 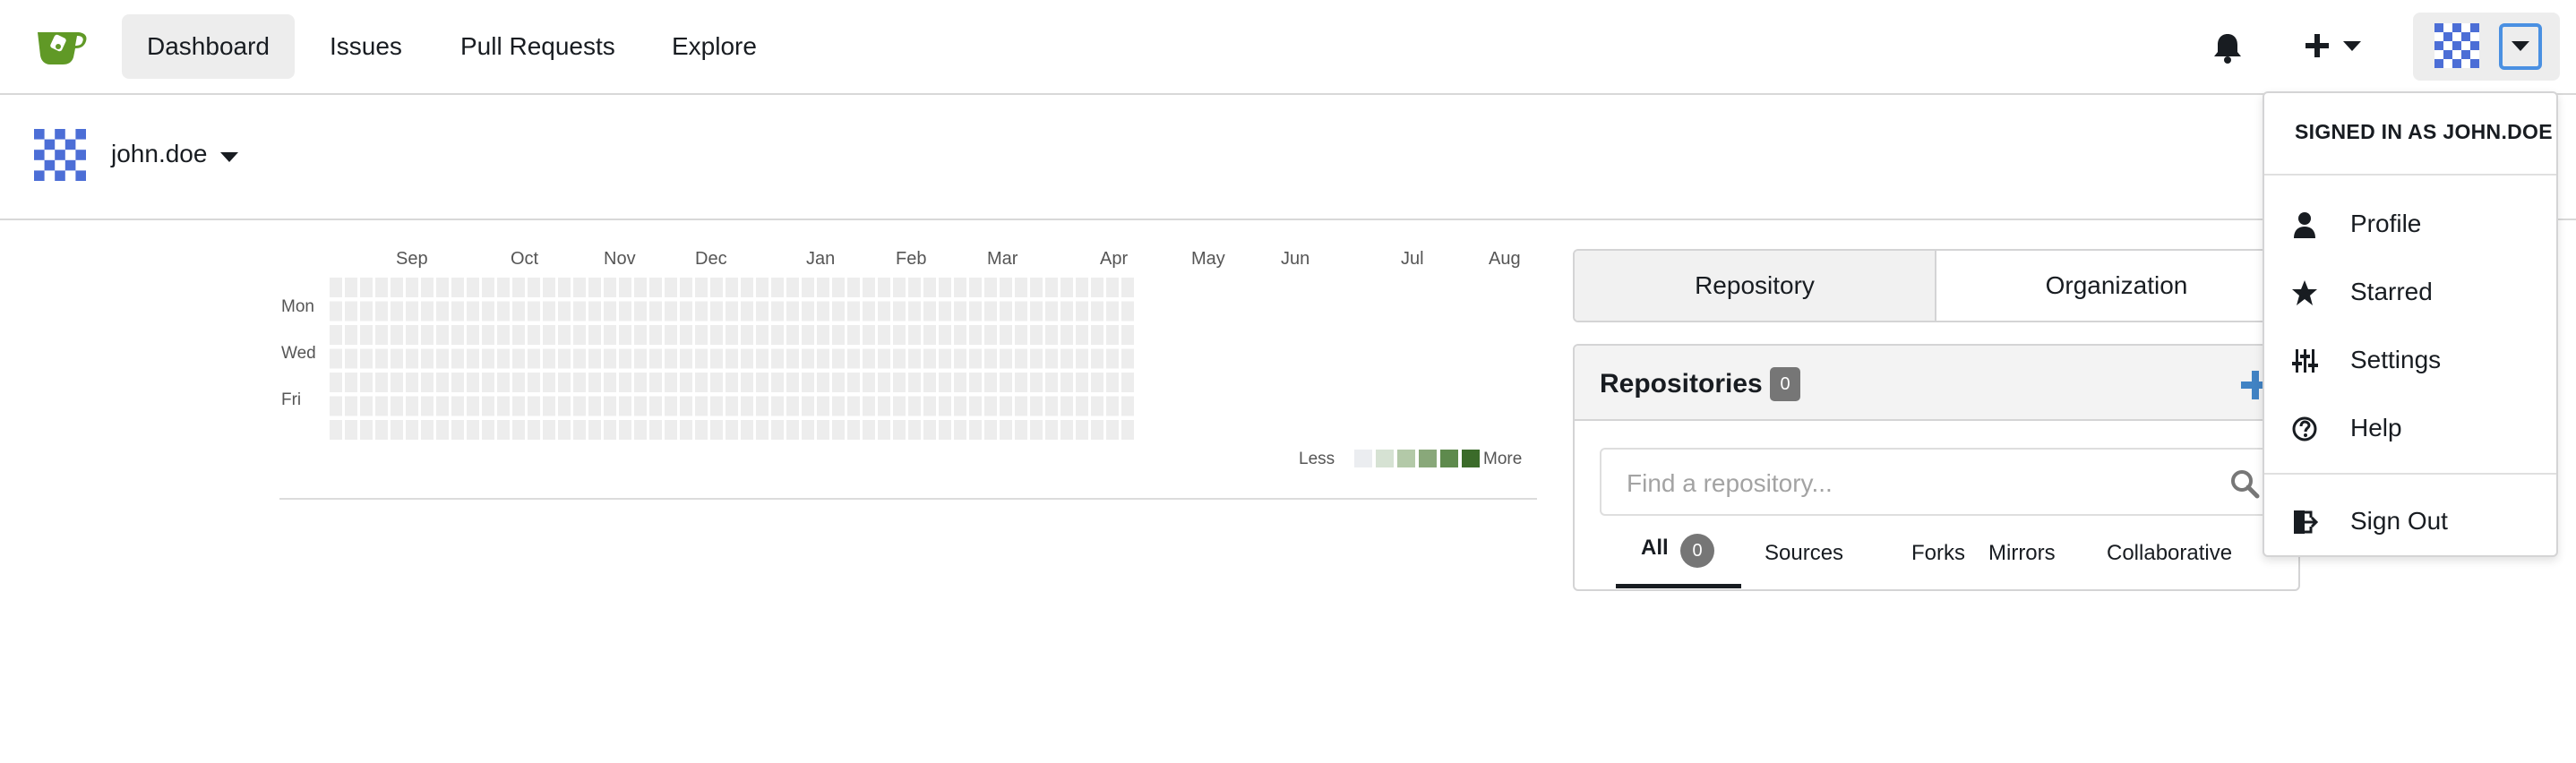 I want to click on user-menu-button, so click(x=2486, y=47).